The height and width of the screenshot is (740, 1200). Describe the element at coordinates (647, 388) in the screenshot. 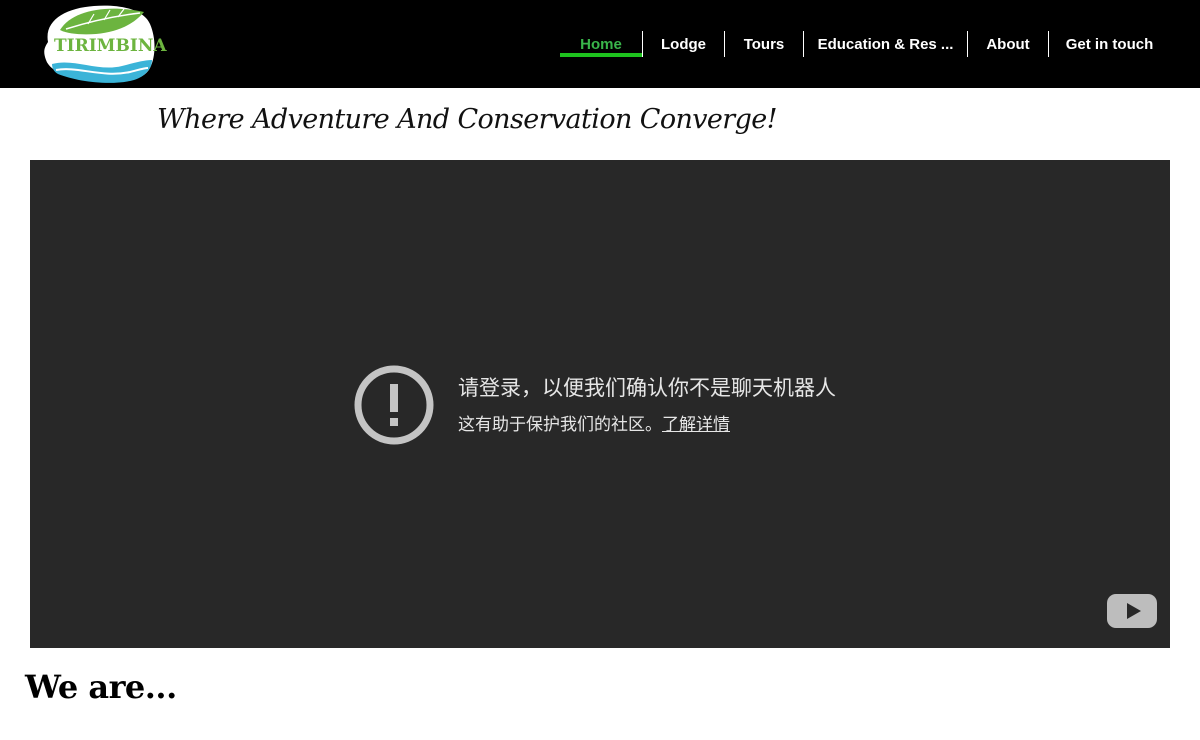

I see `video-signin-title: 请登录，以便我们确认你不是聊天机器人` at that location.